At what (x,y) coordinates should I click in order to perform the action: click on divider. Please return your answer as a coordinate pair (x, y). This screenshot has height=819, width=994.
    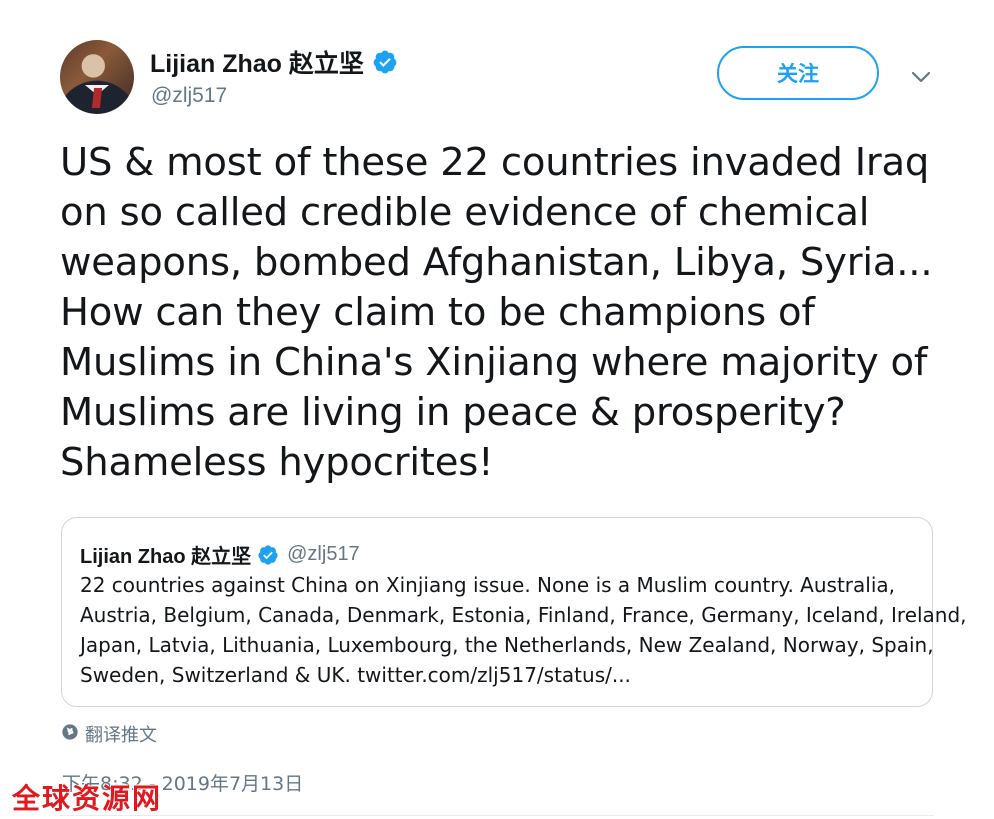
    Looking at the image, I should click on (497, 815).